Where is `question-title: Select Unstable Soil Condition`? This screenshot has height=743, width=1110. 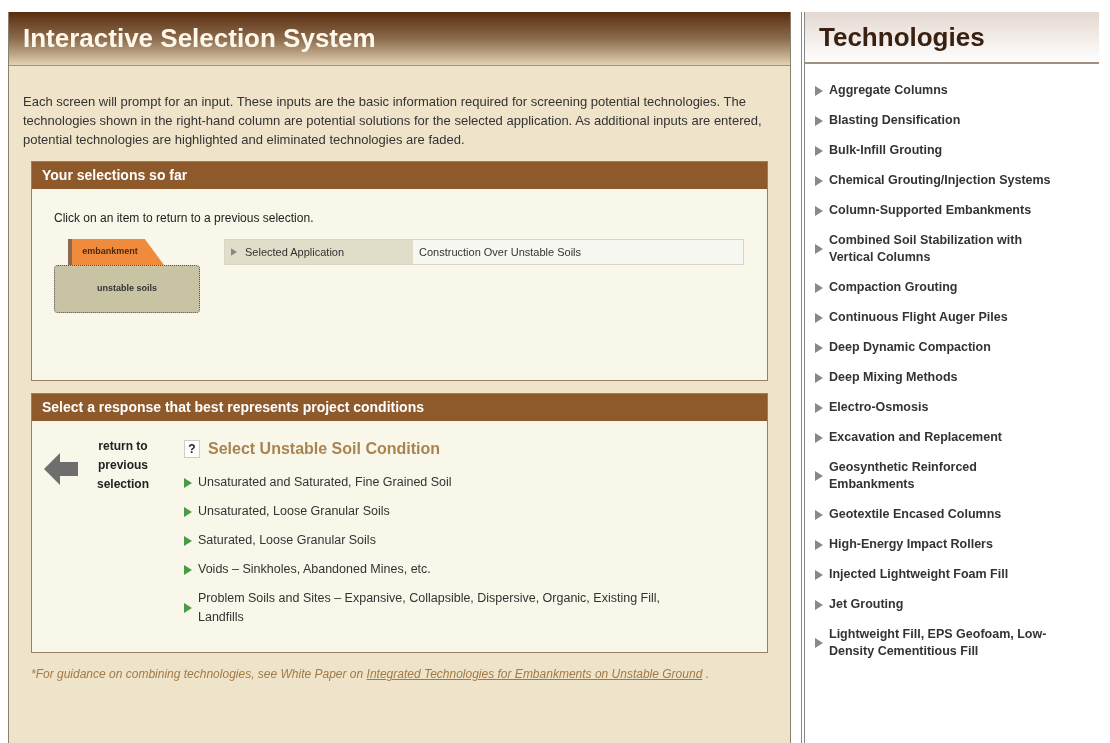
question-title: Select Unstable Soil Condition is located at coordinates (324, 449).